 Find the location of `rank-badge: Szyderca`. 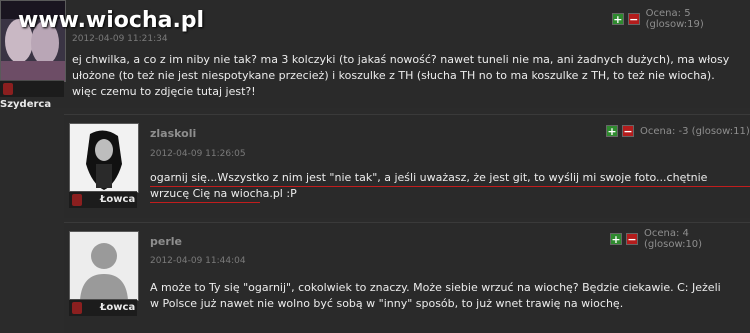

rank-badge: Szyderca is located at coordinates (32, 95).